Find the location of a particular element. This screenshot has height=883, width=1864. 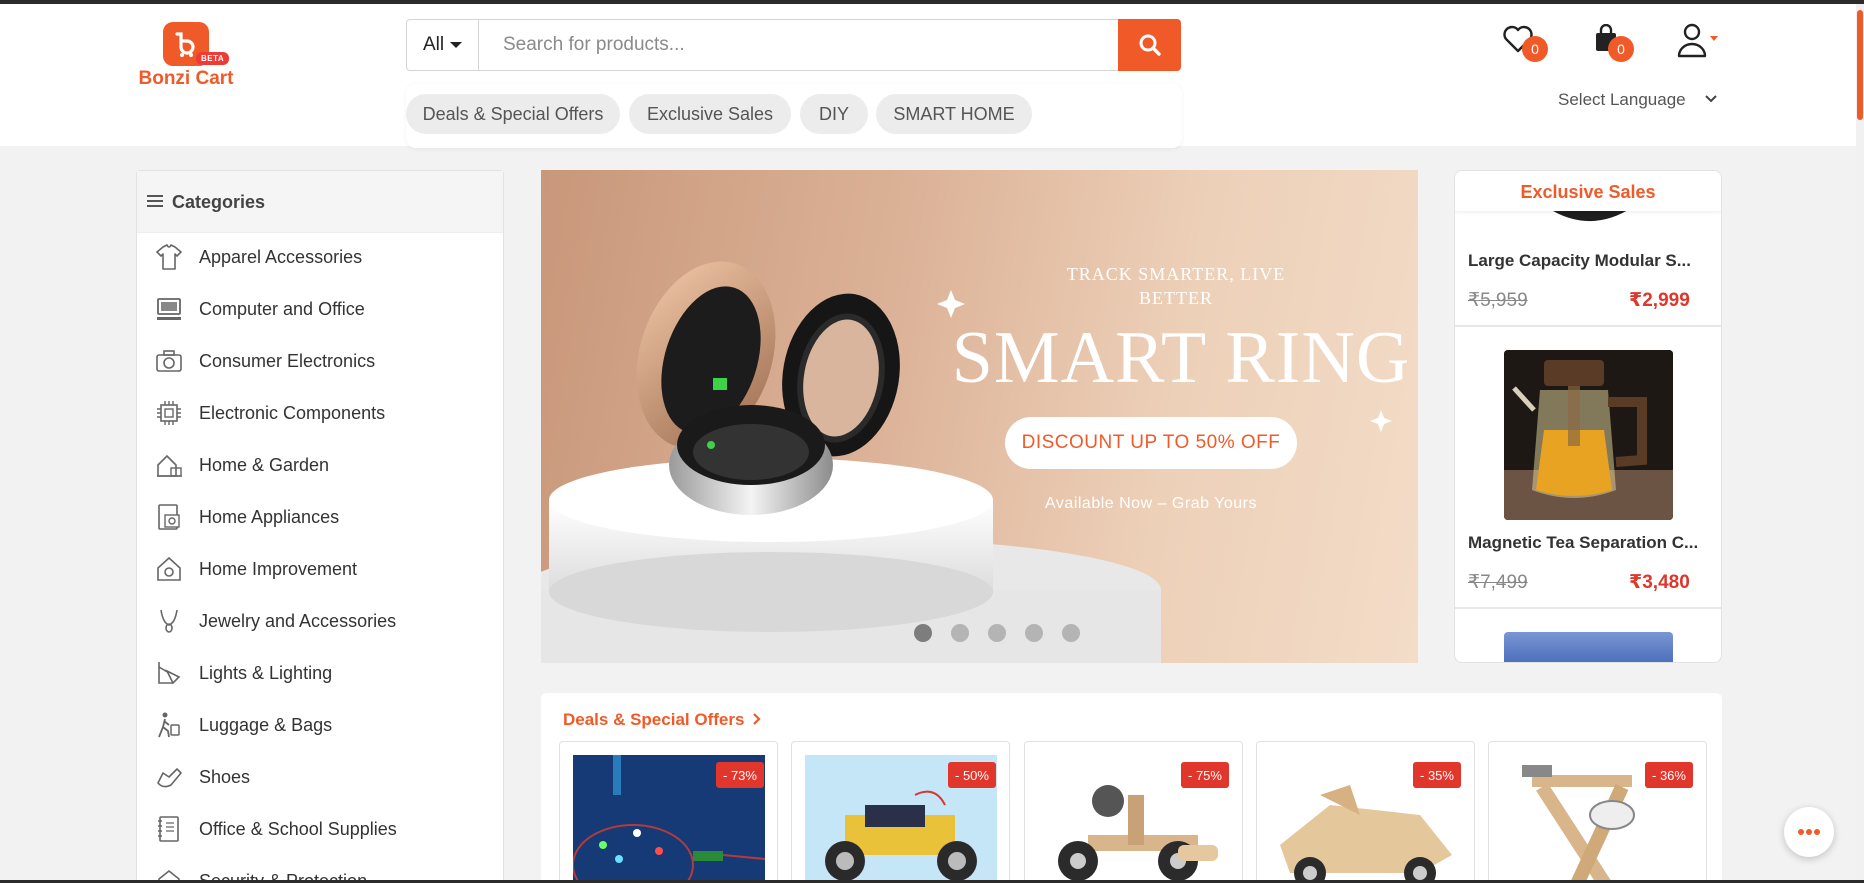

chip-icon is located at coordinates (169, 413).